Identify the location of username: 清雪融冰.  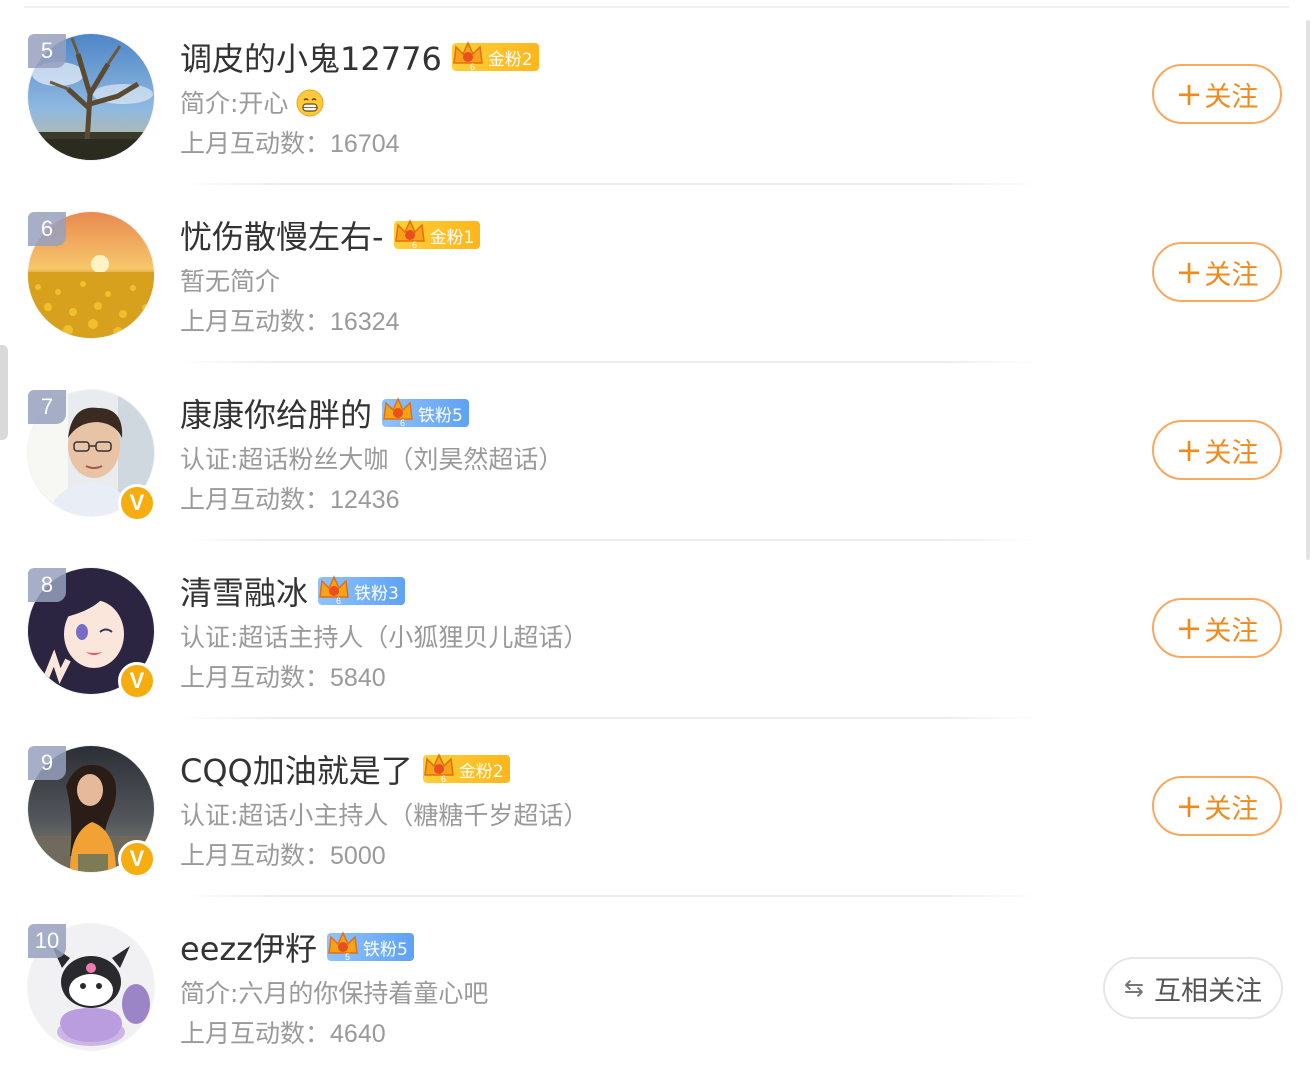
(244, 591).